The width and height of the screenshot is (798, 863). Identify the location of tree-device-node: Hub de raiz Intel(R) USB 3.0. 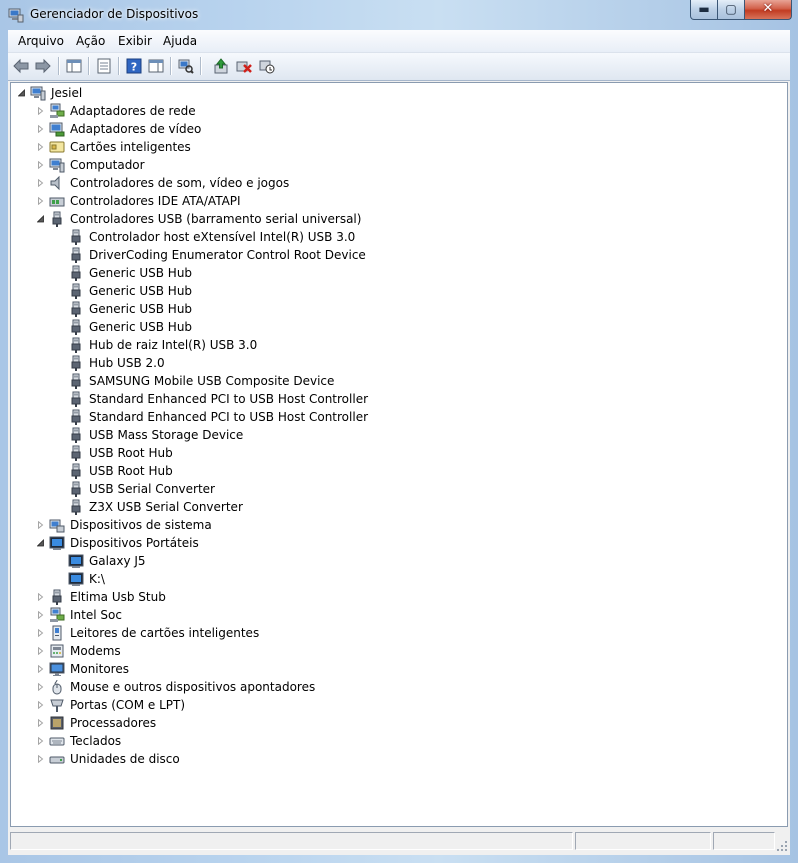
(391, 345).